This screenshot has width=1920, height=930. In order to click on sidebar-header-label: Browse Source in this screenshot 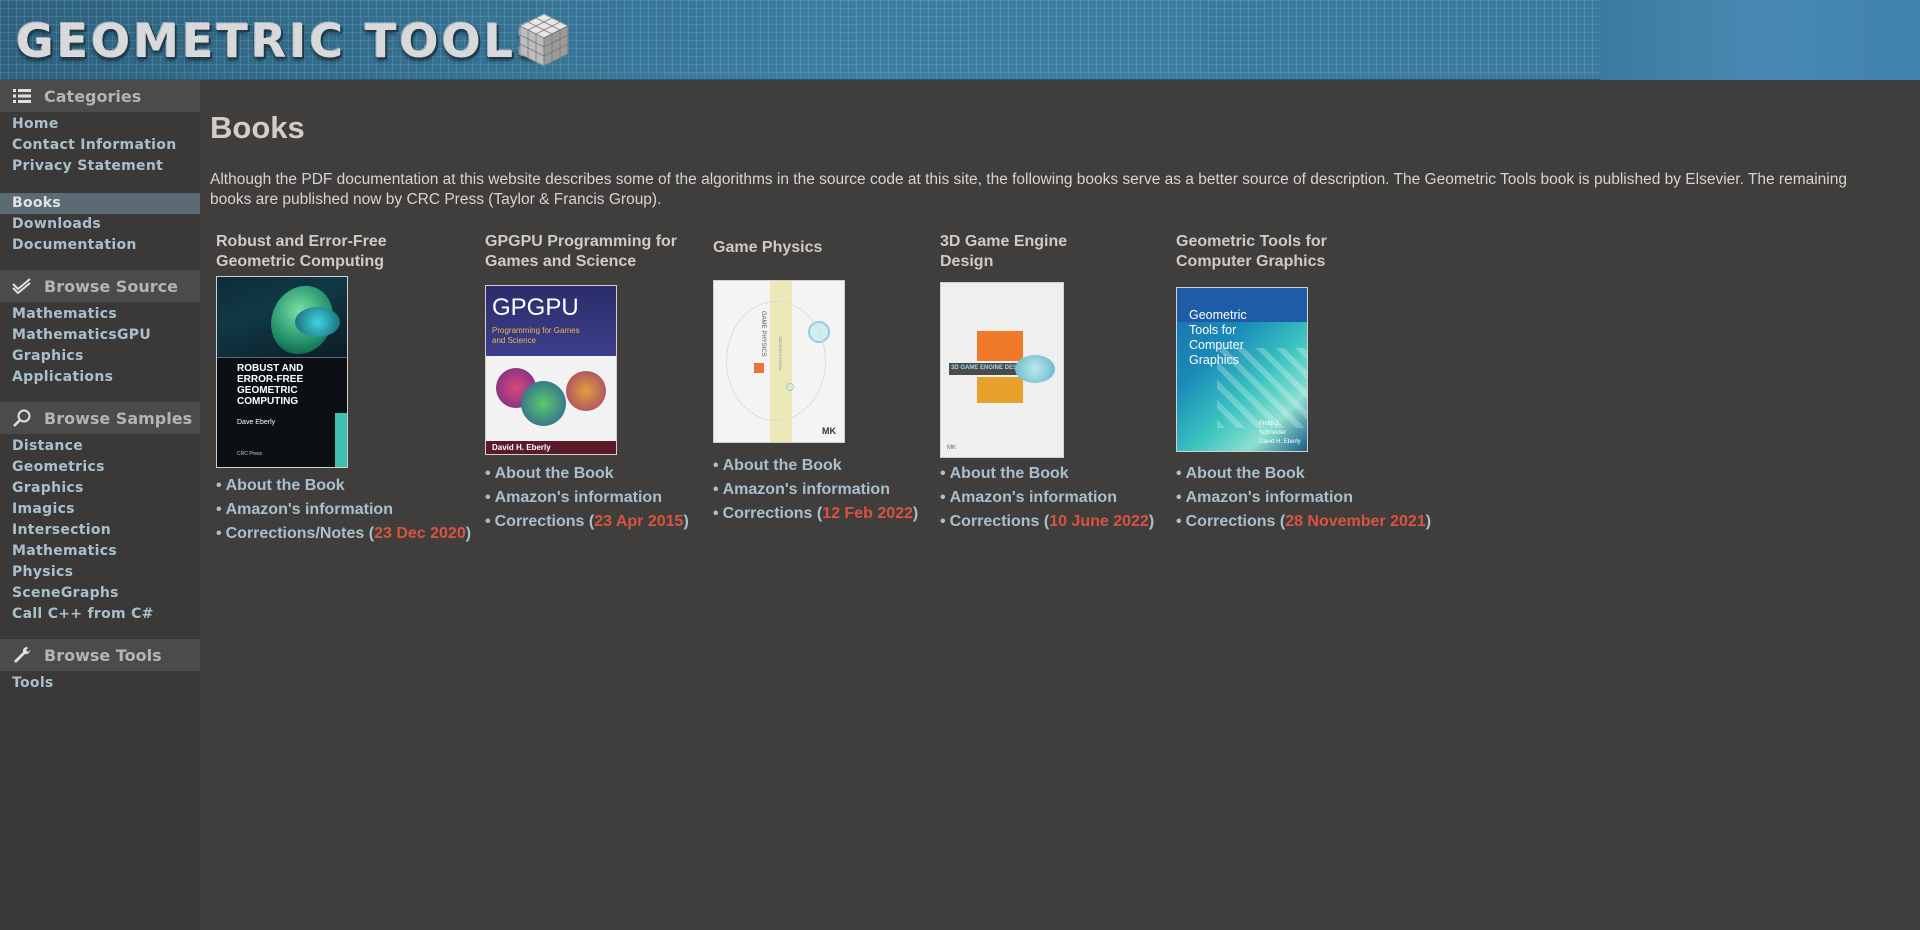, I will do `click(111, 286)`.